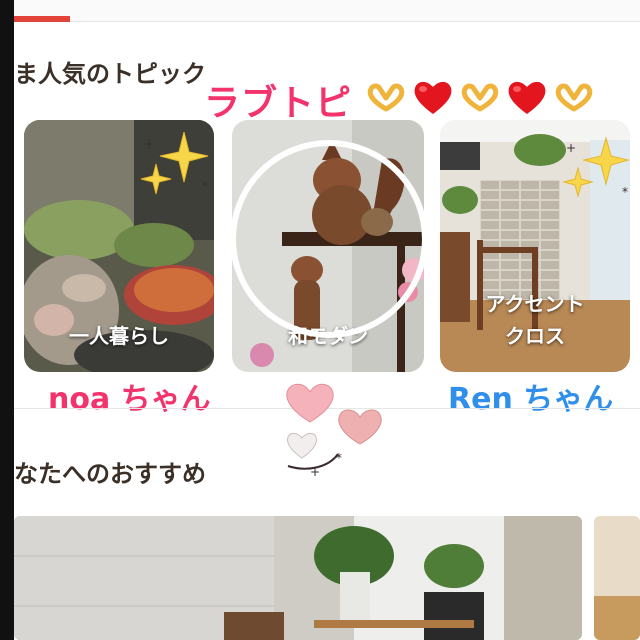 The image size is (640, 640). Describe the element at coordinates (329, 239) in the screenshot. I see `highlight-circle-sticker` at that location.